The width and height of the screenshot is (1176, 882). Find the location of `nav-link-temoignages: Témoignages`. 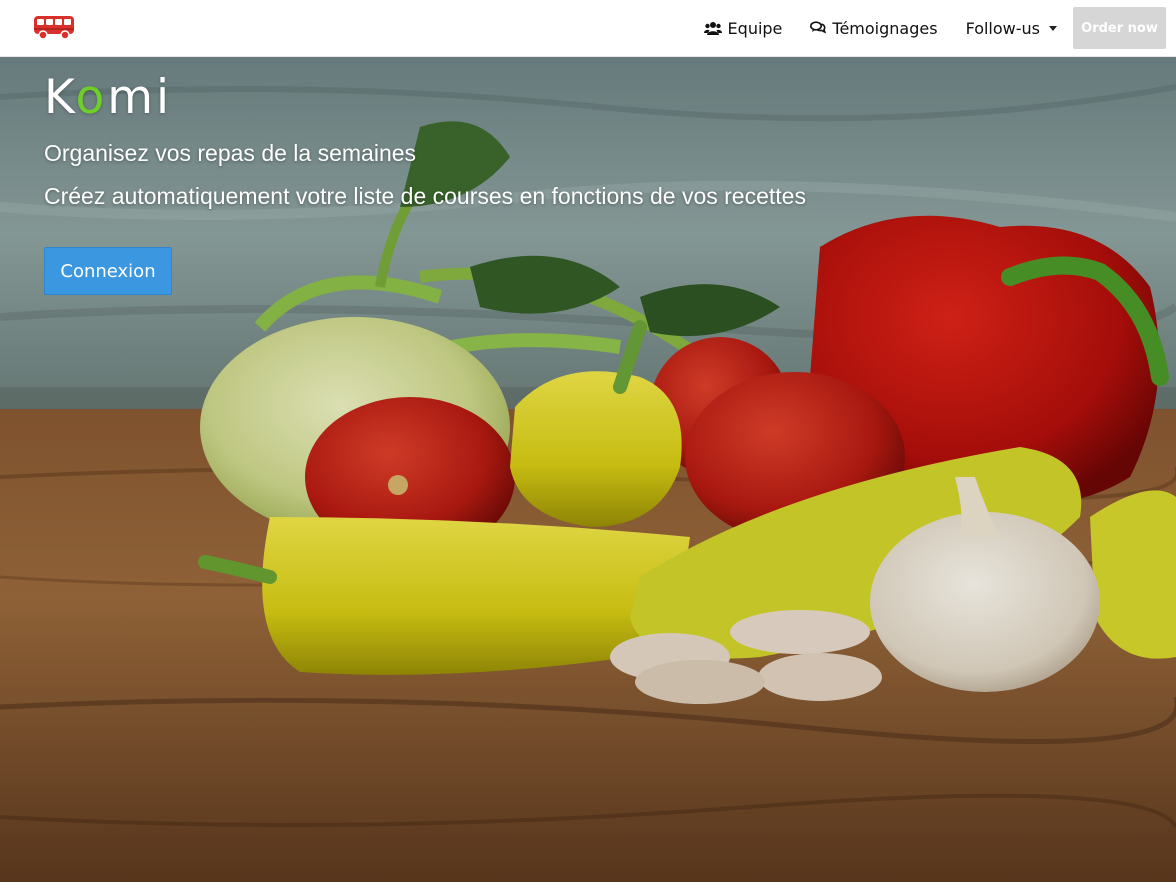

nav-link-temoignages: Témoignages is located at coordinates (873, 28).